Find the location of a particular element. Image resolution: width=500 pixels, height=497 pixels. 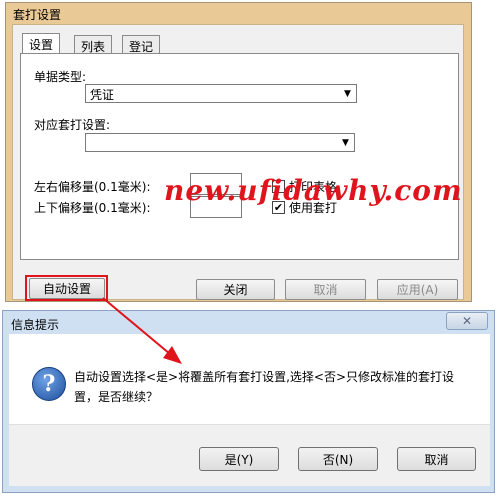

doc-type-label: 单据类型: is located at coordinates (60, 77).